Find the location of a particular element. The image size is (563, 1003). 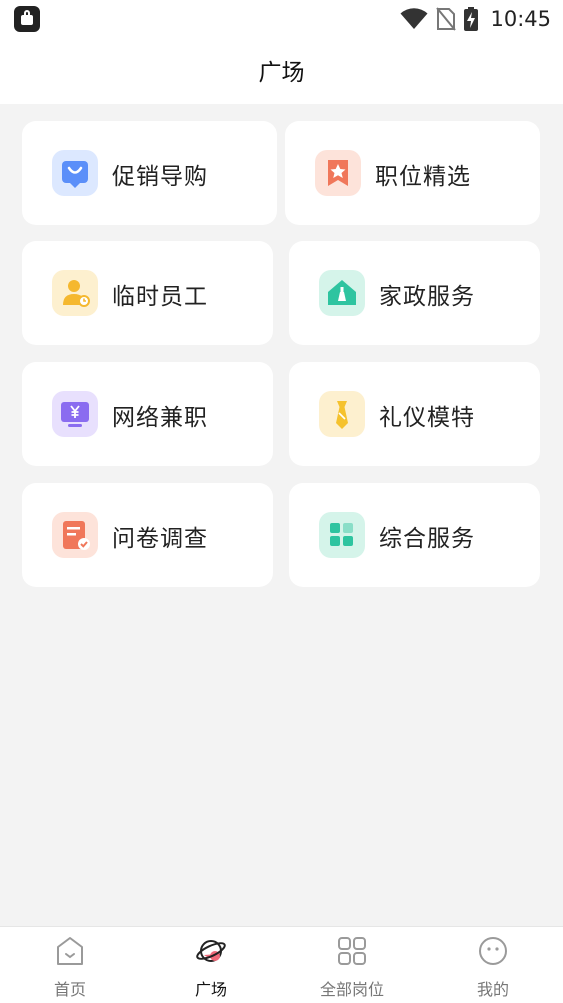

app-notification-icon is located at coordinates (27, 19).